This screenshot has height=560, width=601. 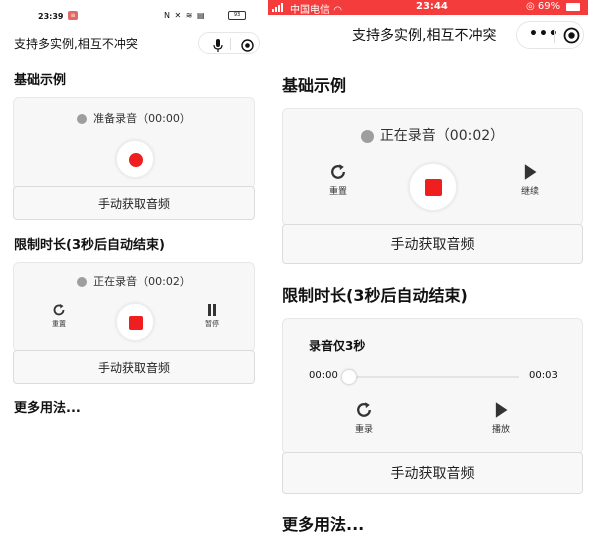 I want to click on mini-program-capsule: •••, so click(x=550, y=35).